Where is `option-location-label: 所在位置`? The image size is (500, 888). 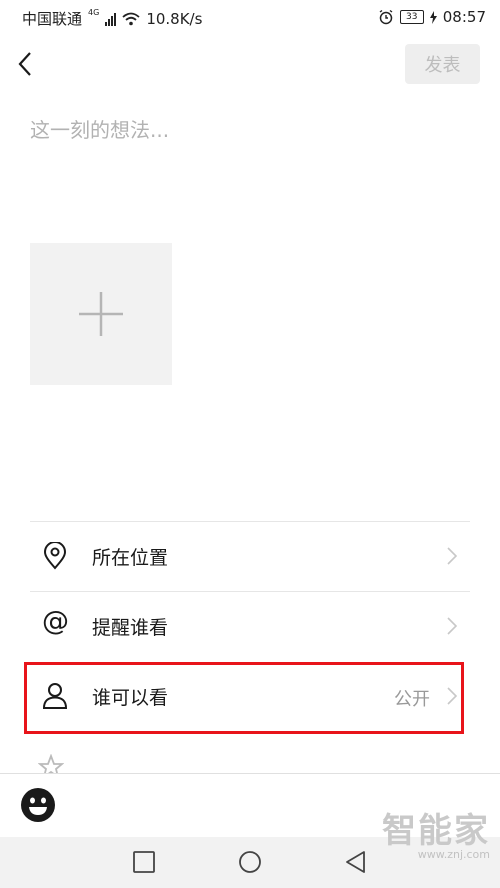
option-location-label: 所在位置 is located at coordinates (130, 558).